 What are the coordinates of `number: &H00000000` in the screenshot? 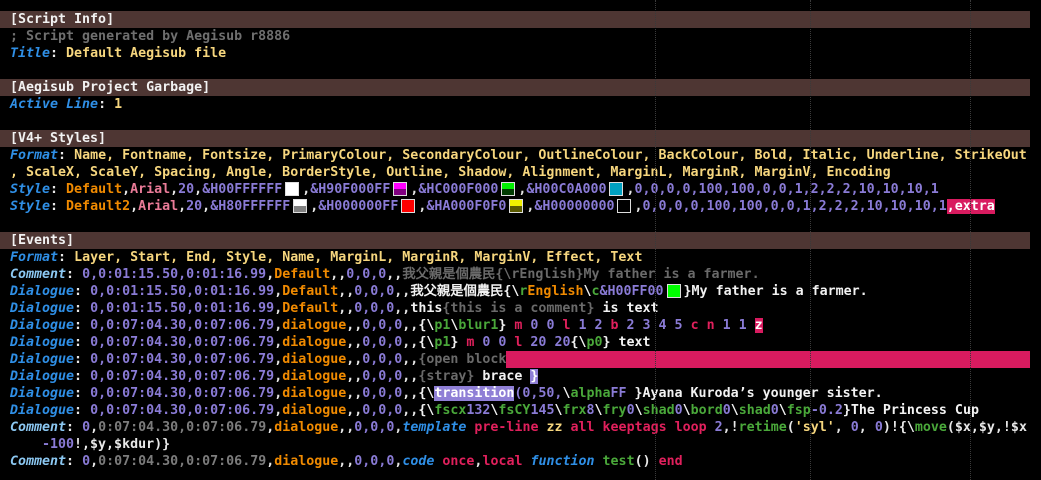 It's located at (574, 206).